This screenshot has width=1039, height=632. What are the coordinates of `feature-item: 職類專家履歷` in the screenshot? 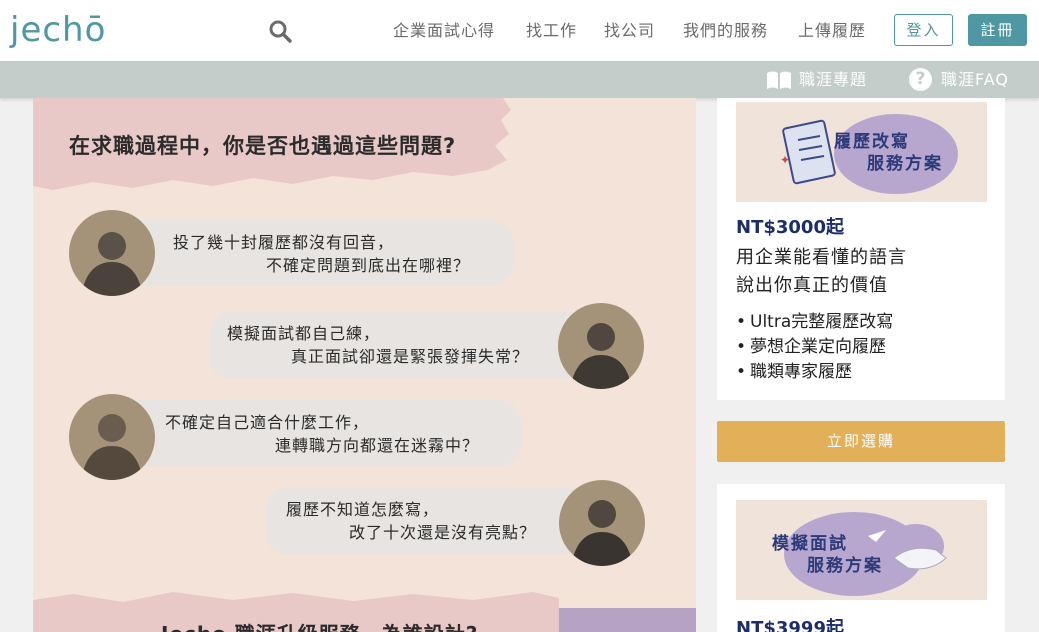 It's located at (794, 372).